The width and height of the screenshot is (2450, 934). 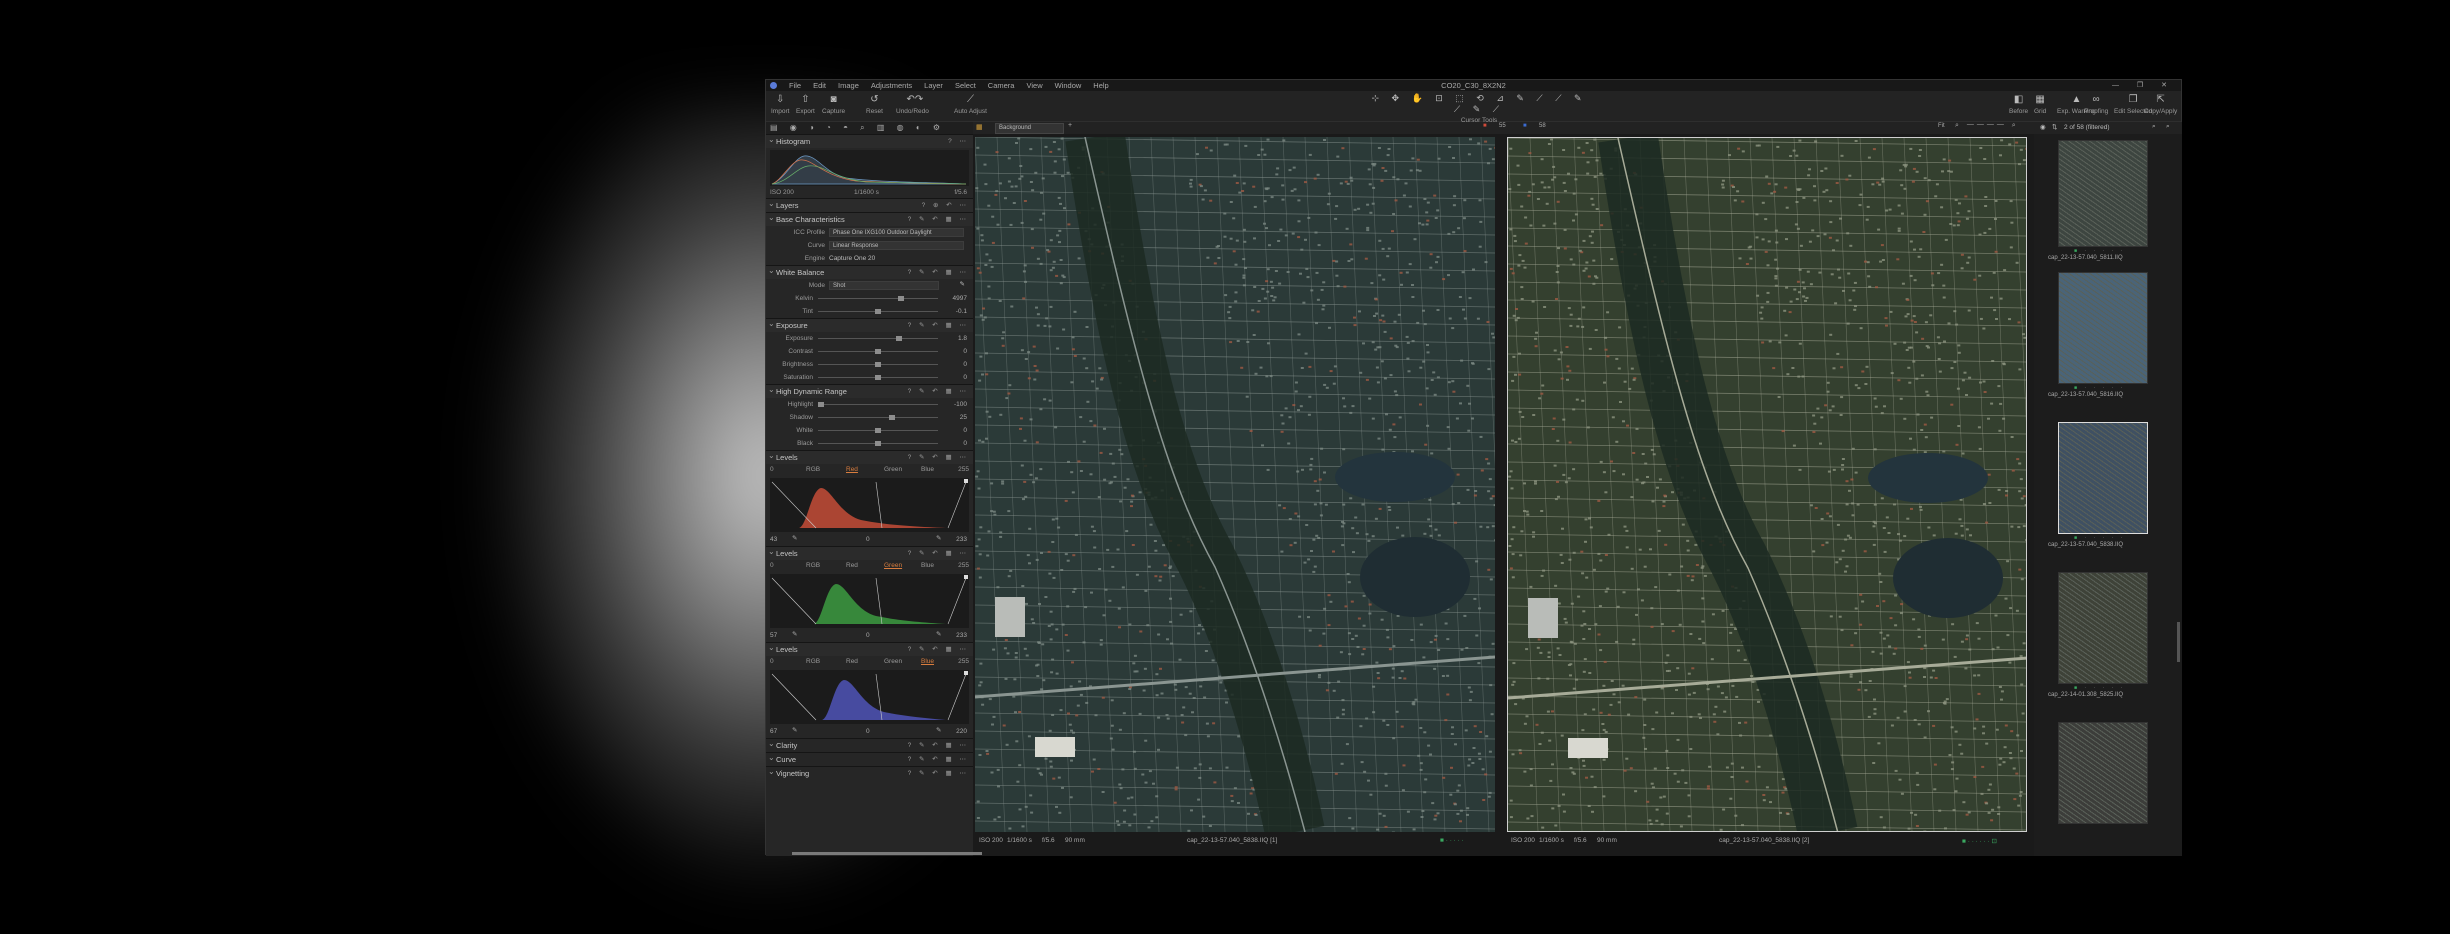 I want to click on search-icon: ⌕, so click(x=2168, y=127).